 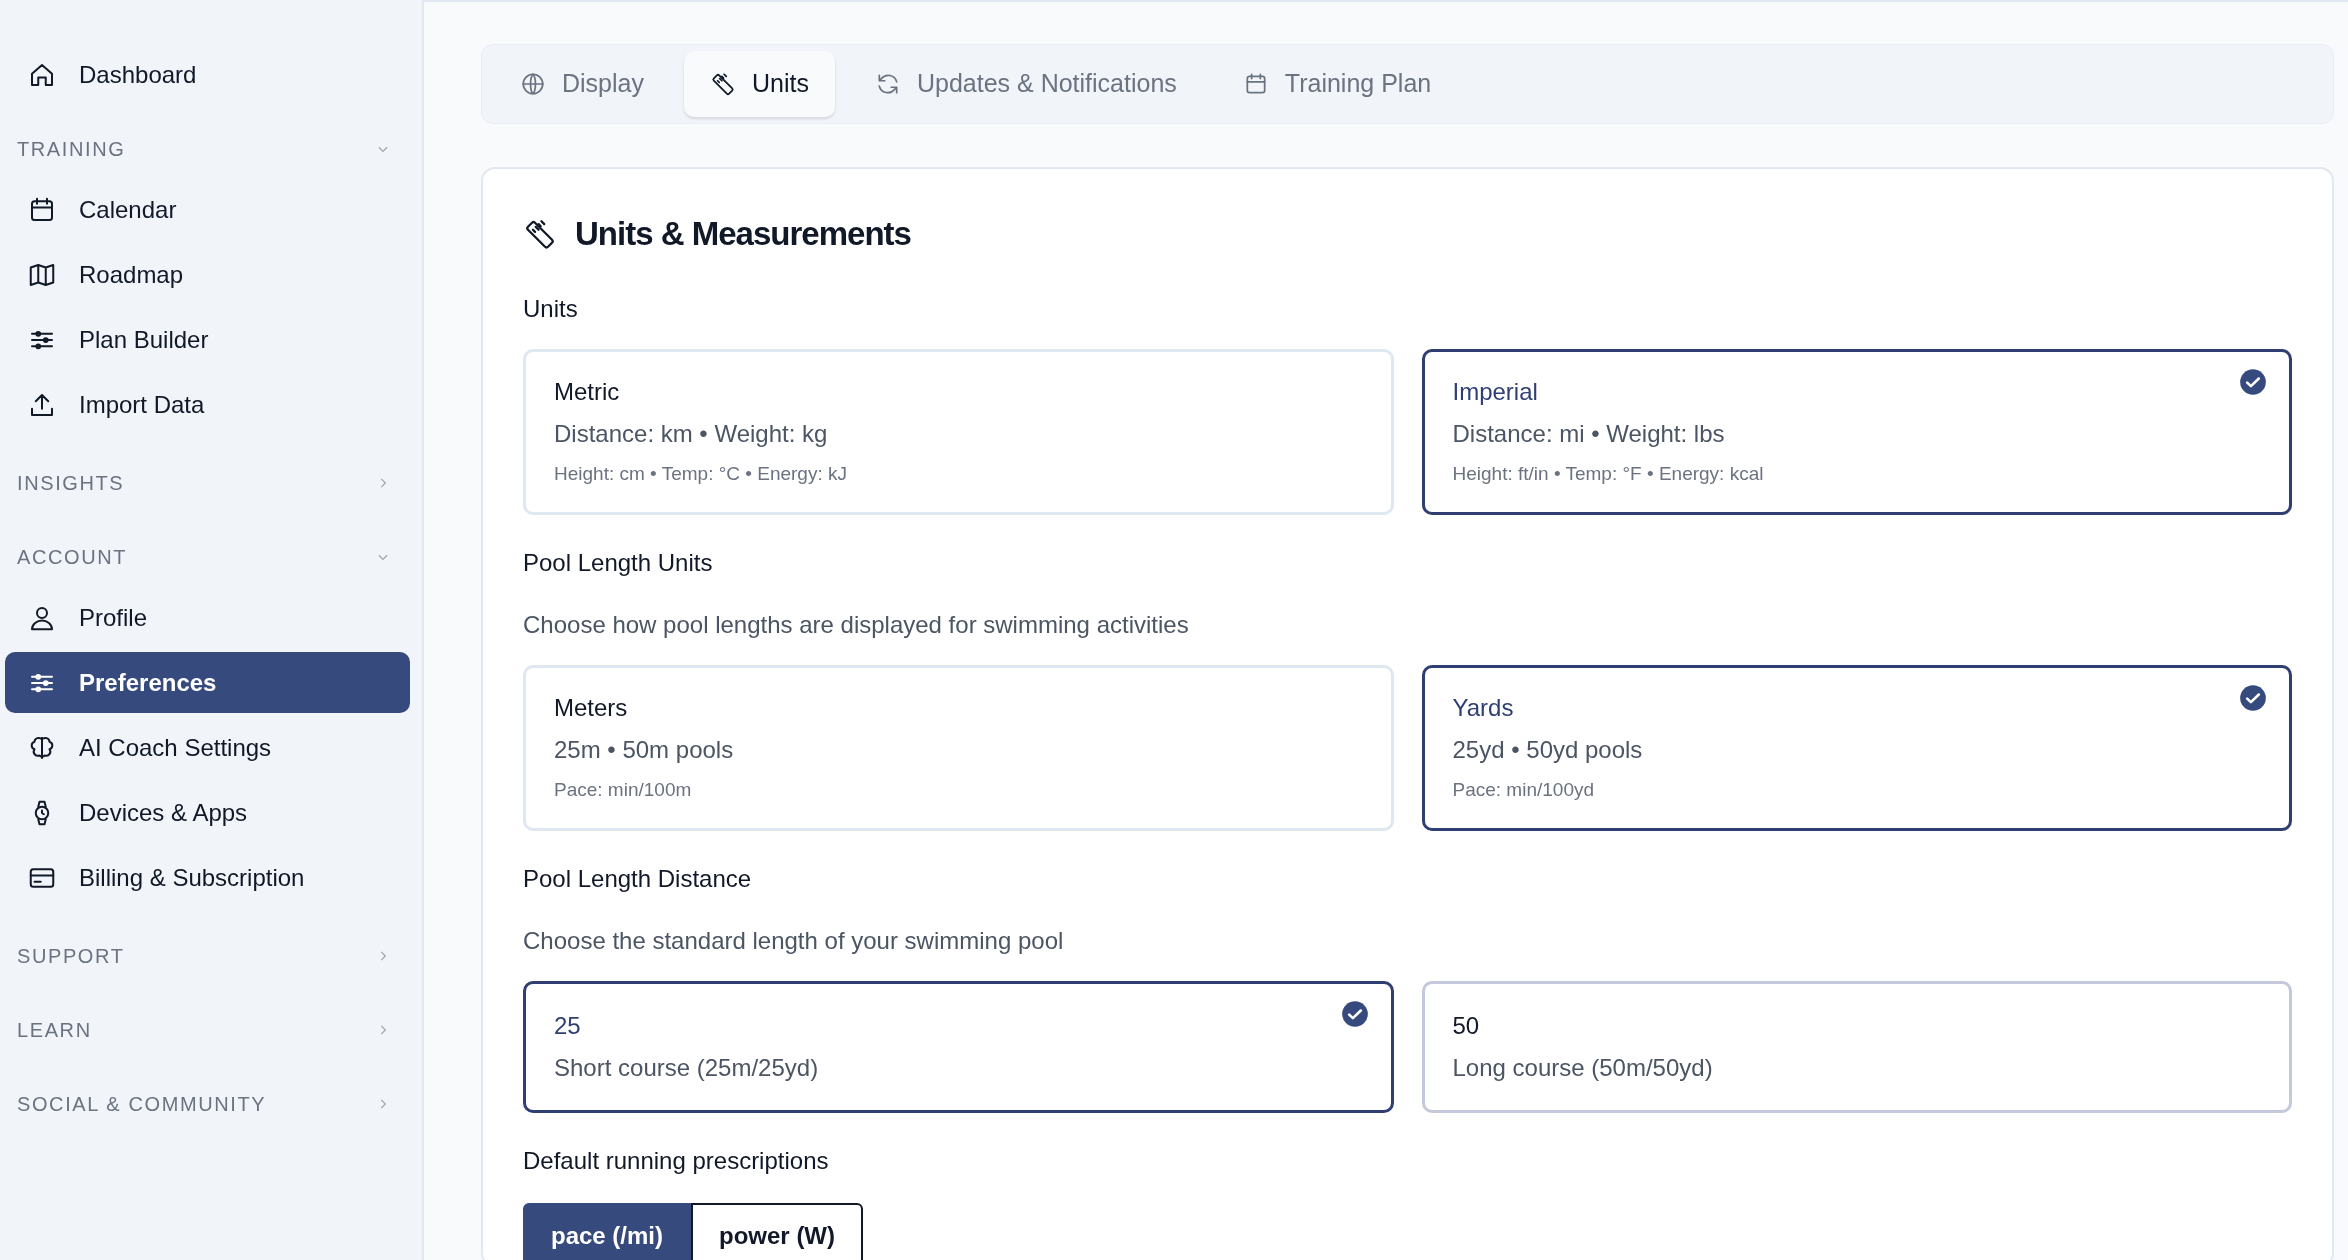 I want to click on option-card: 25 Short course (25m/25yd), so click(x=958, y=1046).